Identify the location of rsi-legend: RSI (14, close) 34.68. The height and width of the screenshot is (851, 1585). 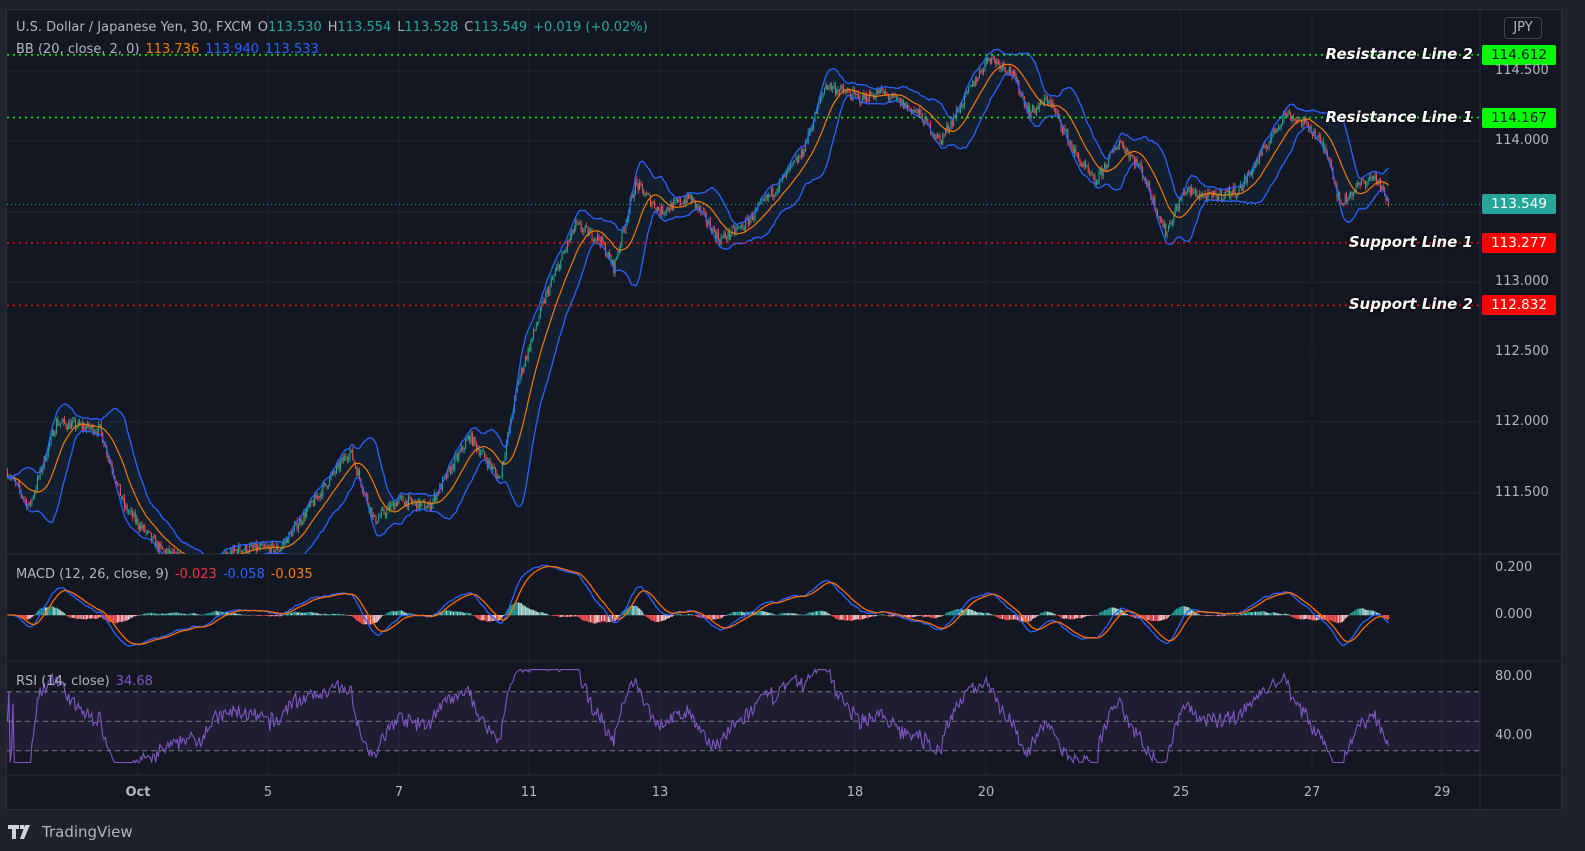
(87, 681).